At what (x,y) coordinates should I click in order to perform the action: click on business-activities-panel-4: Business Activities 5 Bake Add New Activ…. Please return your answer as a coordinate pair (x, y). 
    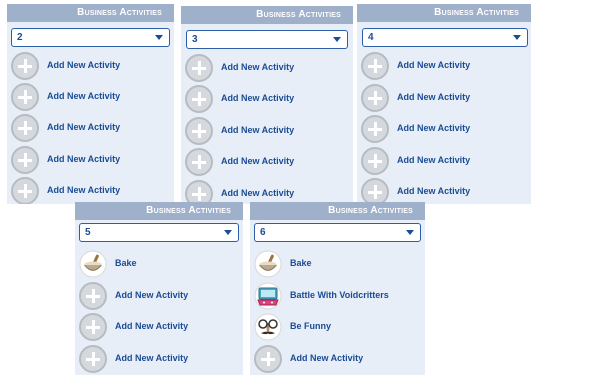
    Looking at the image, I should click on (159, 288).